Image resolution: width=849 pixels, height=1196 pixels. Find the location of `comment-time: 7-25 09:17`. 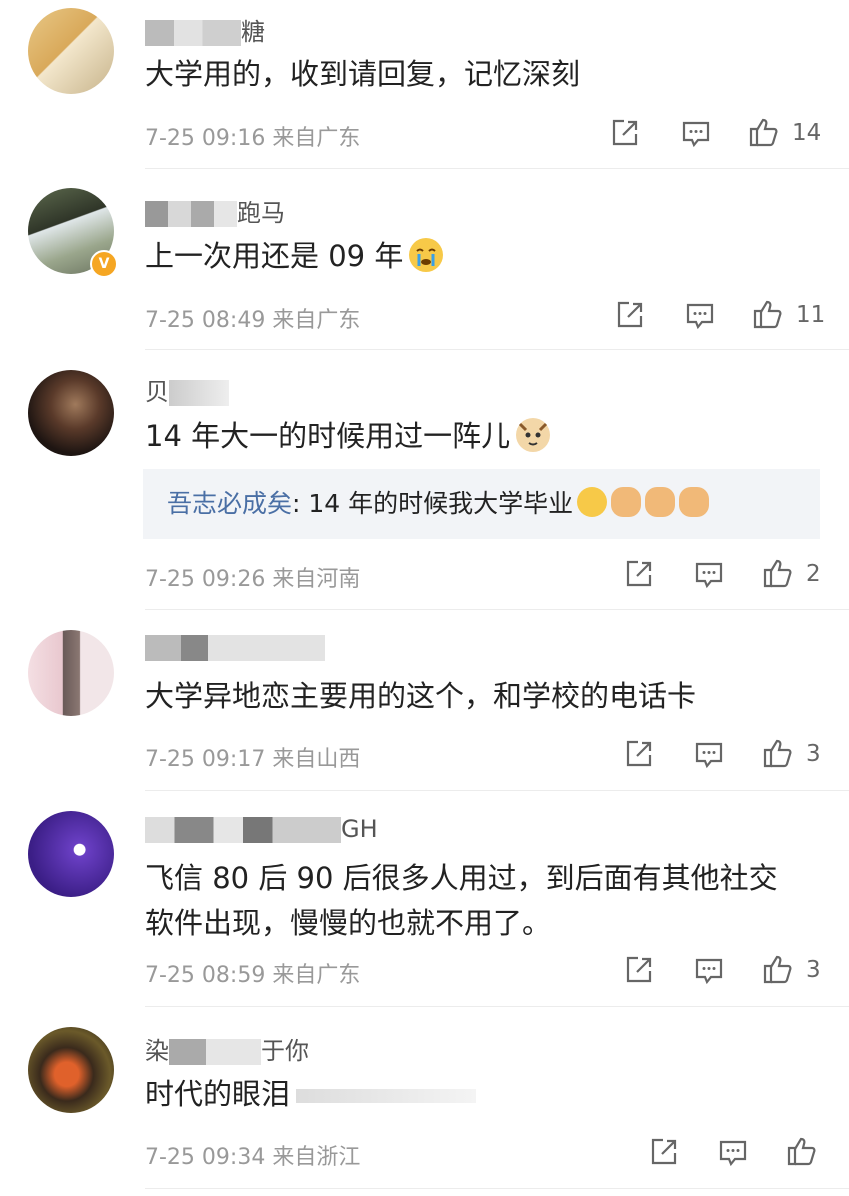

comment-time: 7-25 09:17 is located at coordinates (205, 759).